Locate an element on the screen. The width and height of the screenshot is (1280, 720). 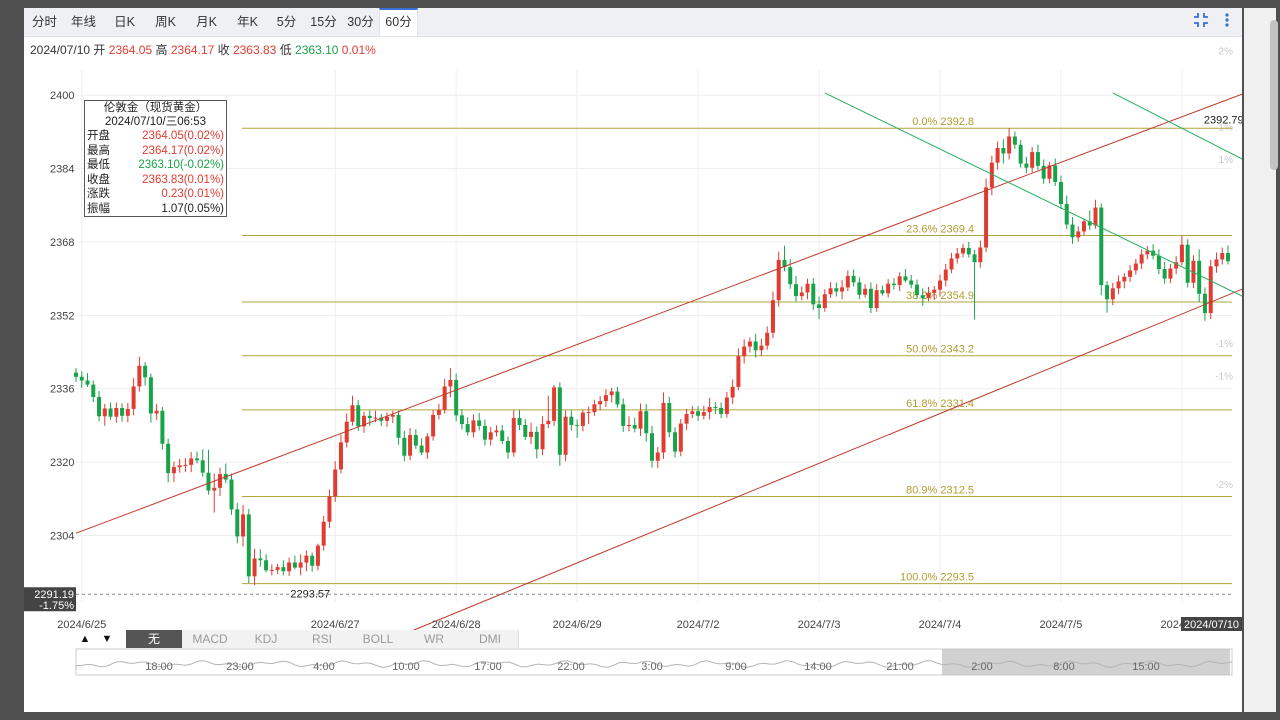
navigator-time-label: 14:00 is located at coordinates (818, 667).